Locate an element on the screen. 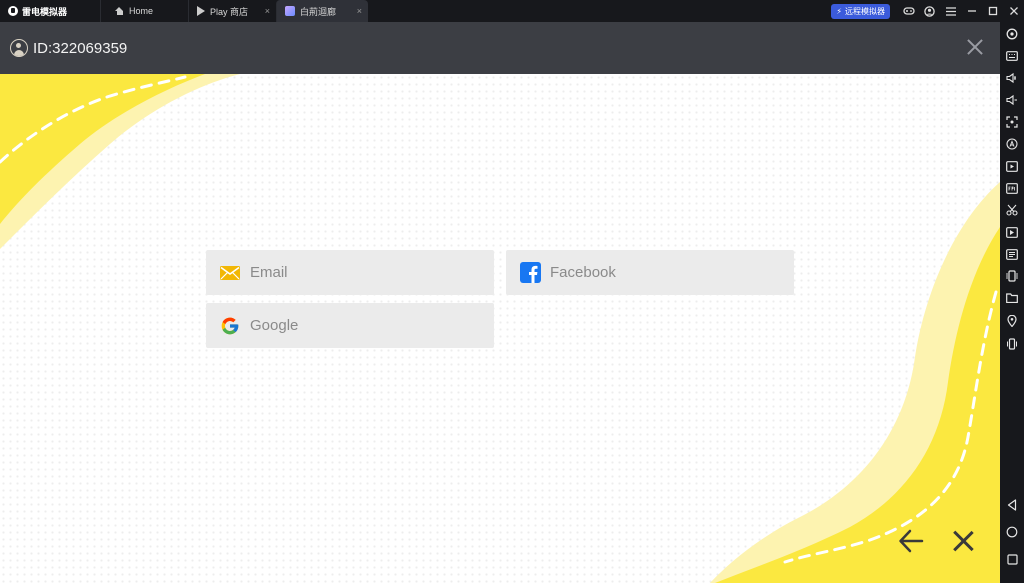  tab-game: 白荊迴廊 × is located at coordinates (322, 11).